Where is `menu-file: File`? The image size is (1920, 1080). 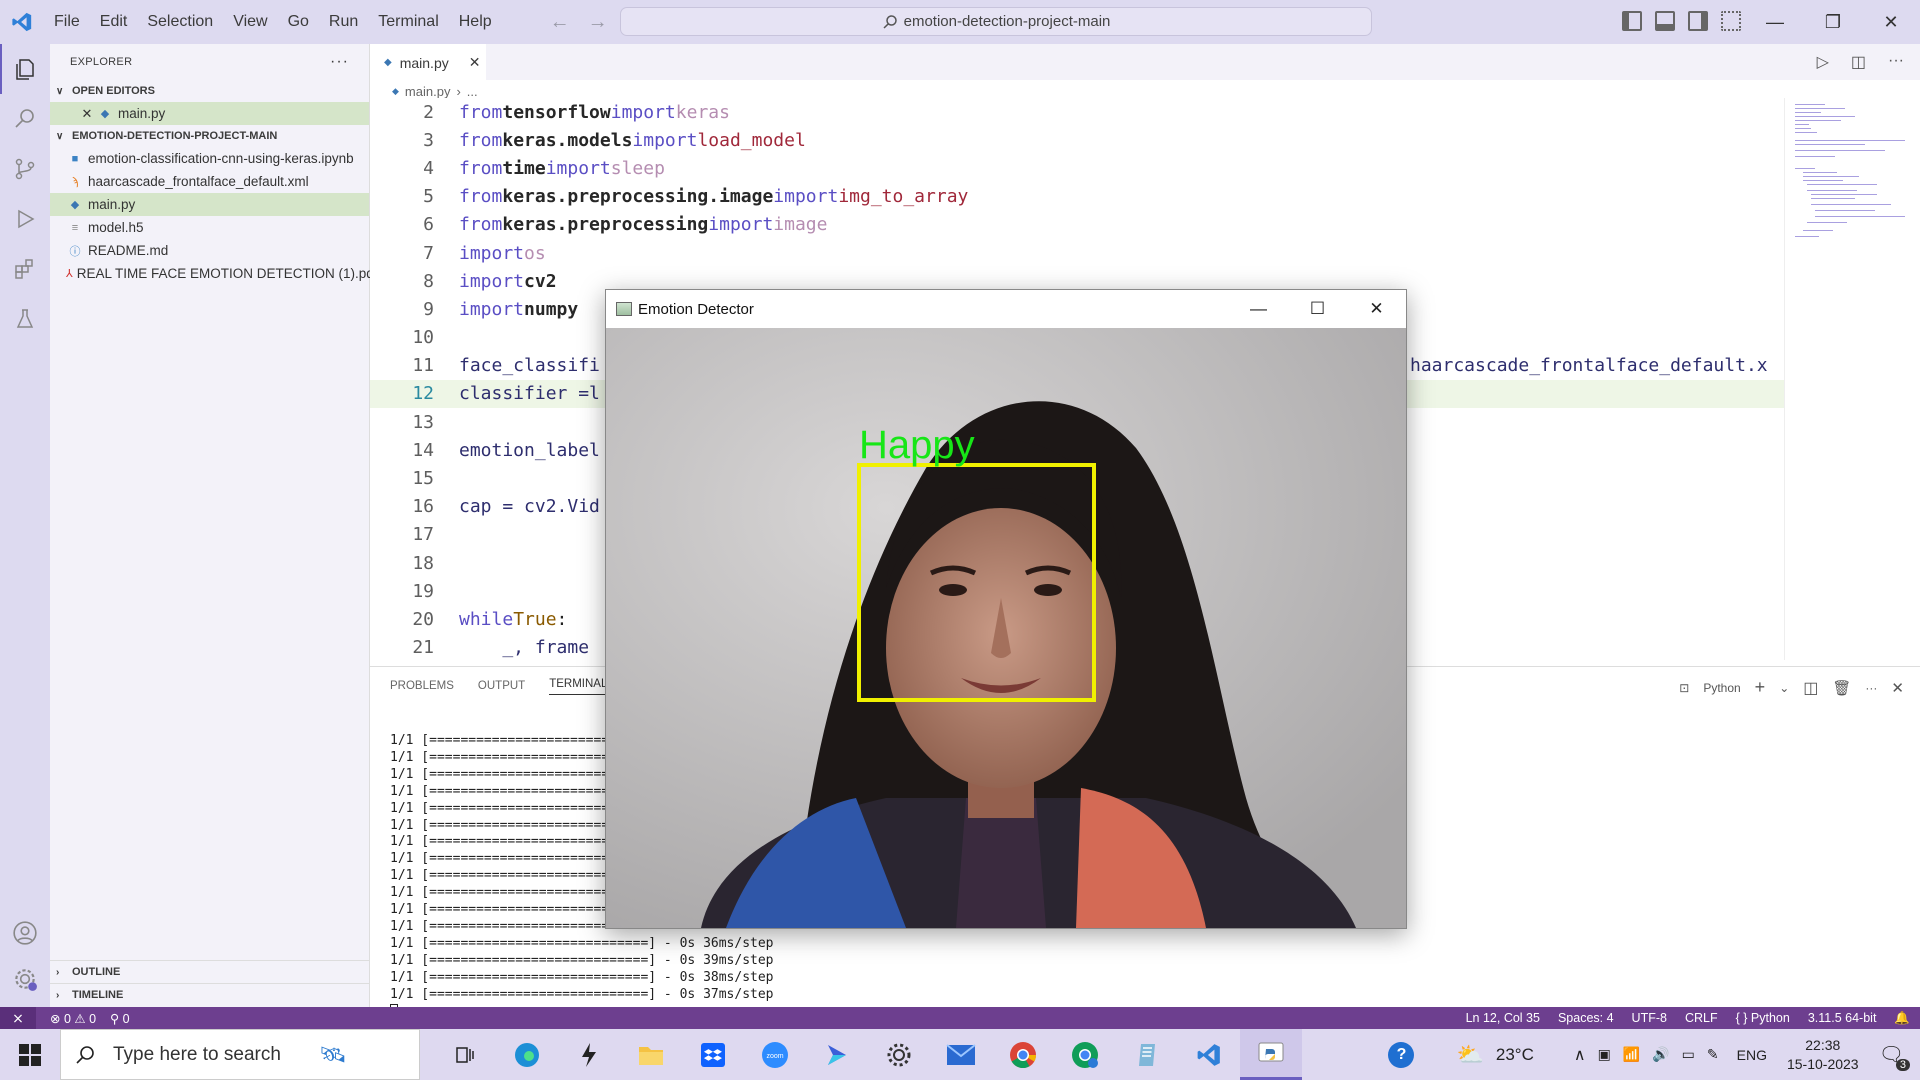
menu-file: File is located at coordinates (67, 22).